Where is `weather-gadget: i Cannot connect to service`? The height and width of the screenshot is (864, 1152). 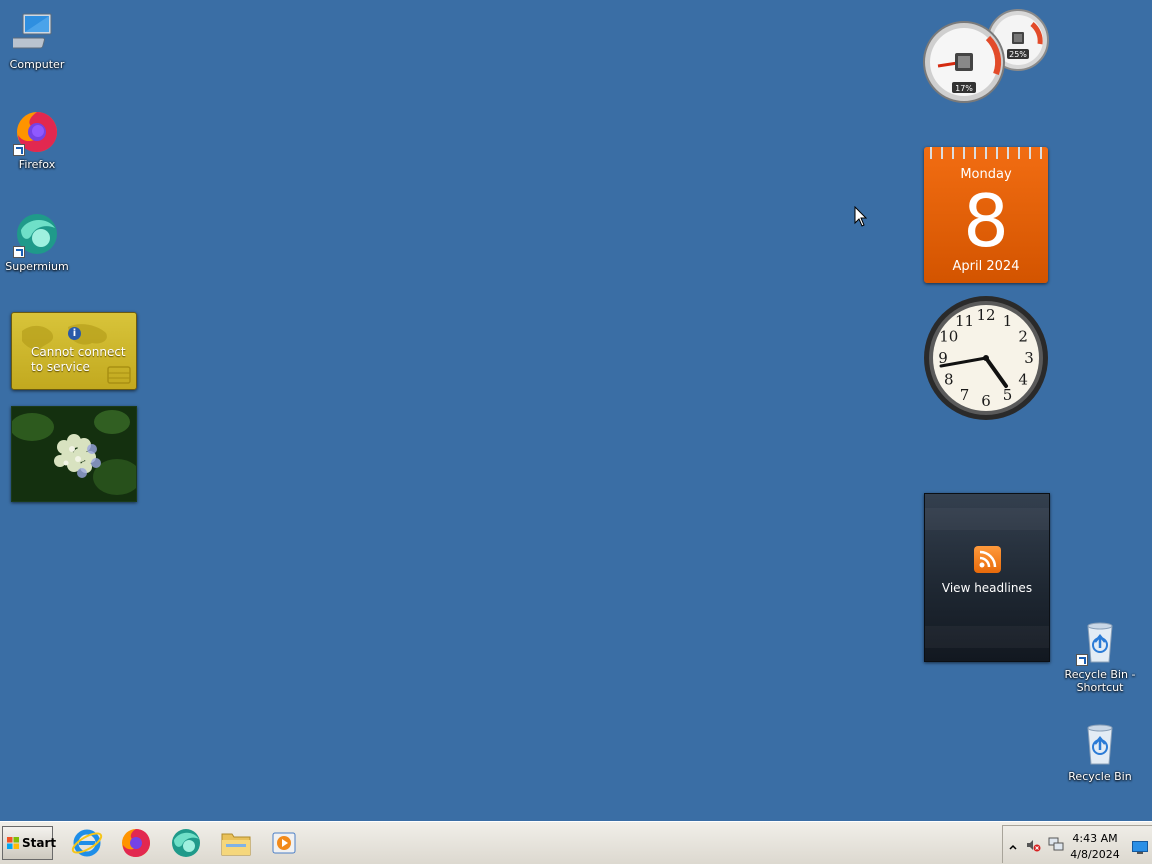 weather-gadget: i Cannot connect to service is located at coordinates (74, 351).